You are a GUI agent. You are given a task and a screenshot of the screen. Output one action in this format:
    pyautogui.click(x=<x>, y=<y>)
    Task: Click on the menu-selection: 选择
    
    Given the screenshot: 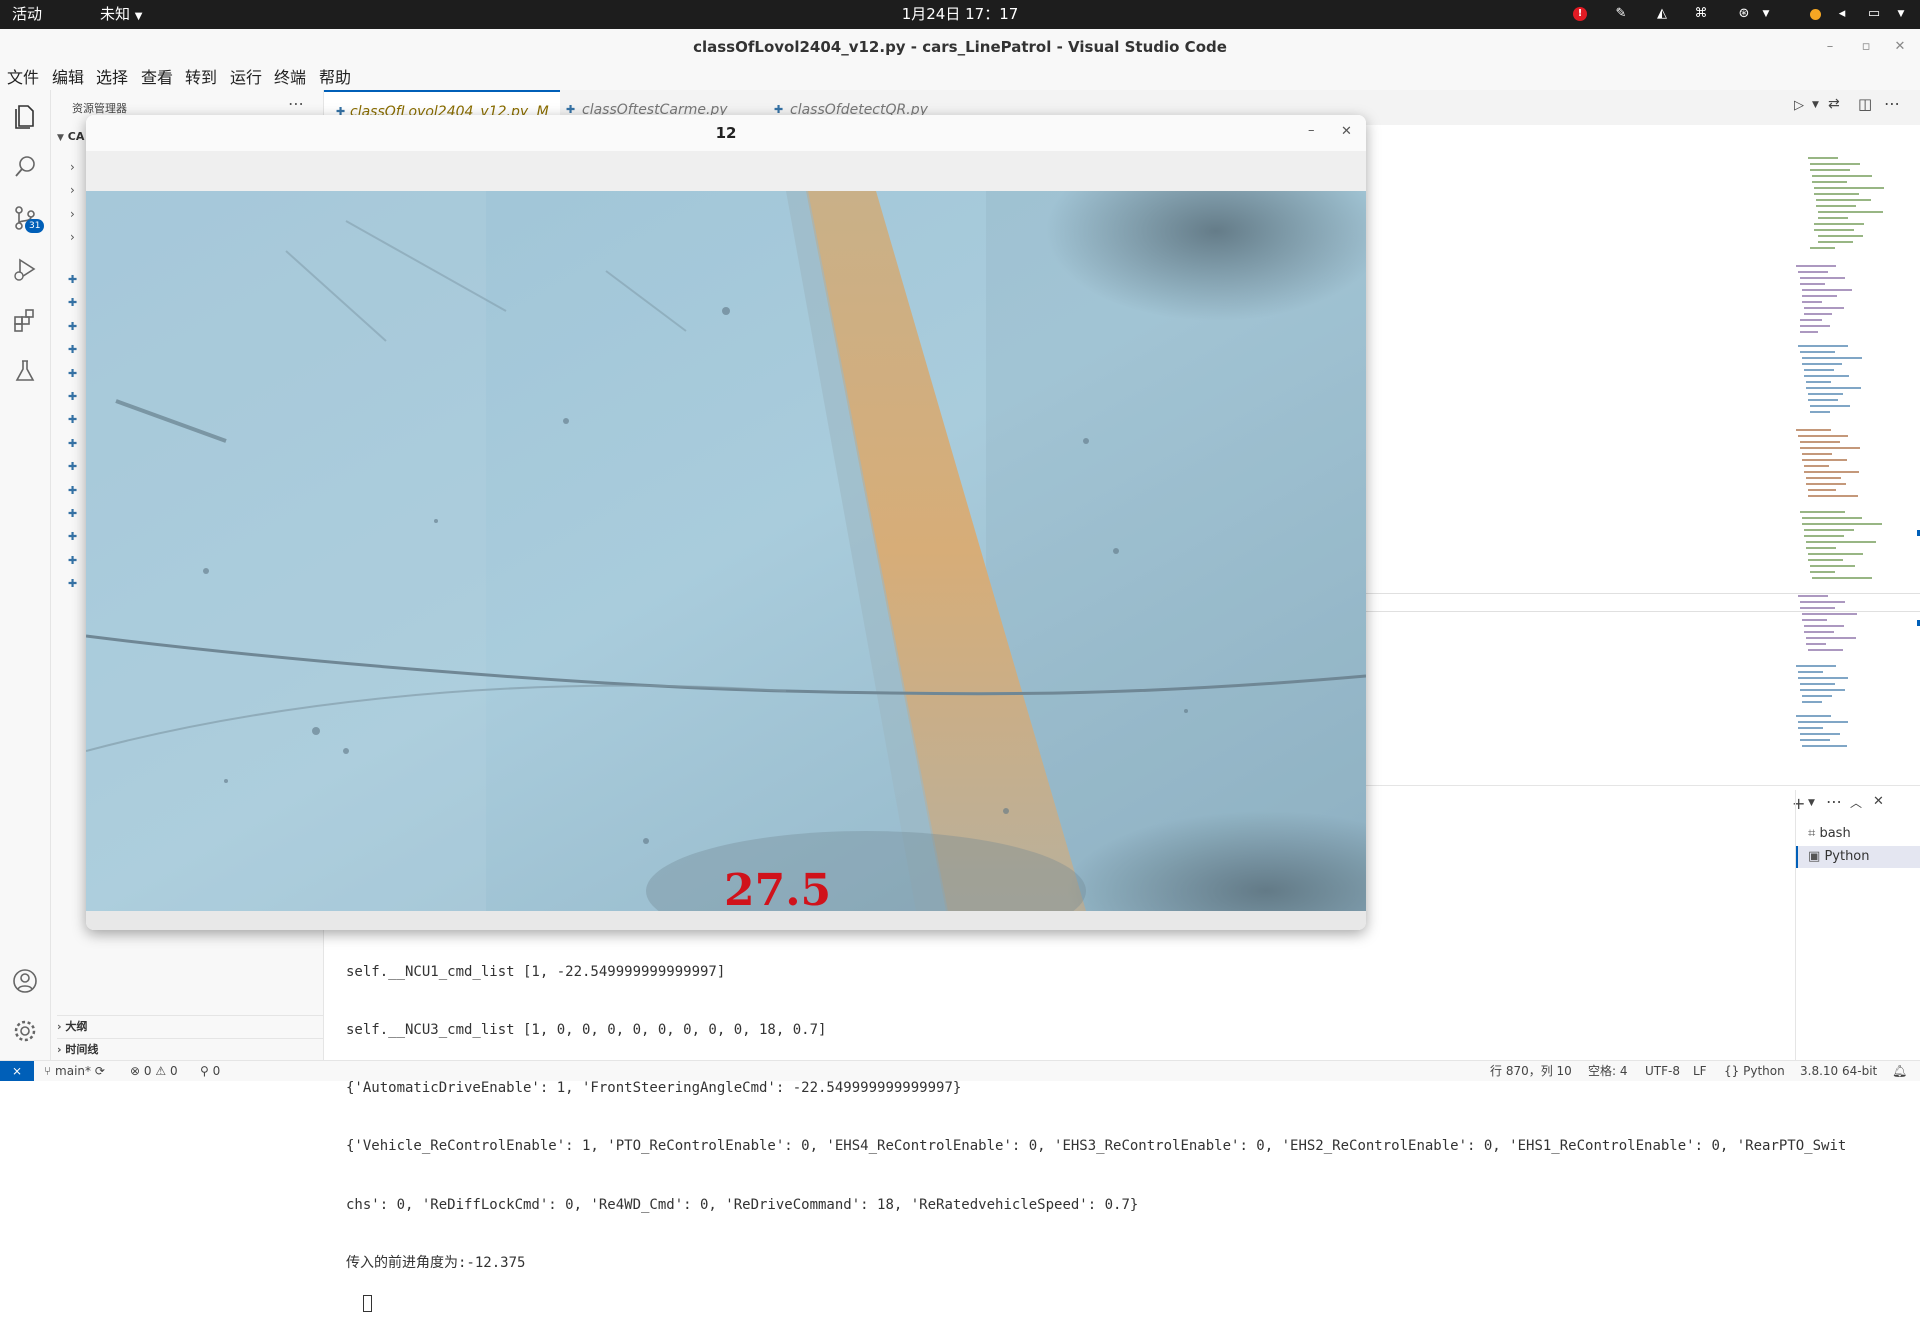 What is the action you would take?
    pyautogui.click(x=112, y=77)
    